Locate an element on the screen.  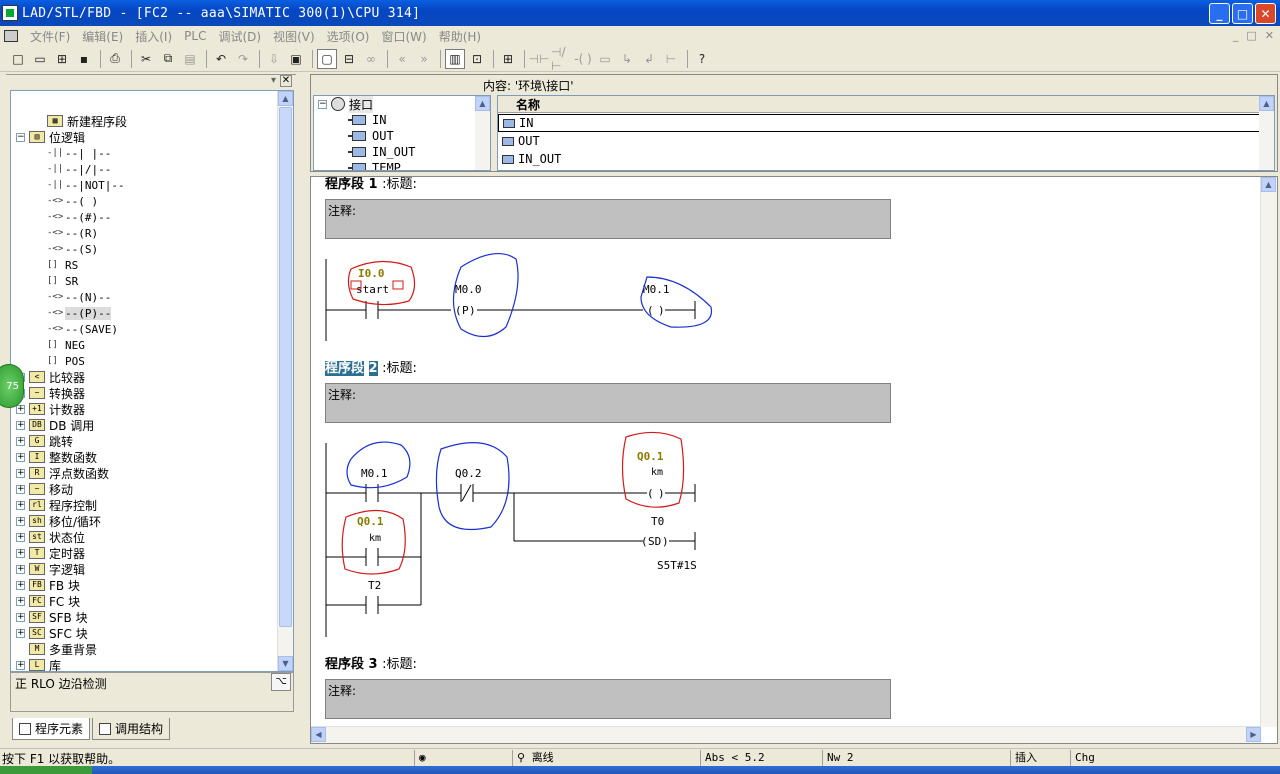
close-button: ✕ is located at coordinates (1265, 13).